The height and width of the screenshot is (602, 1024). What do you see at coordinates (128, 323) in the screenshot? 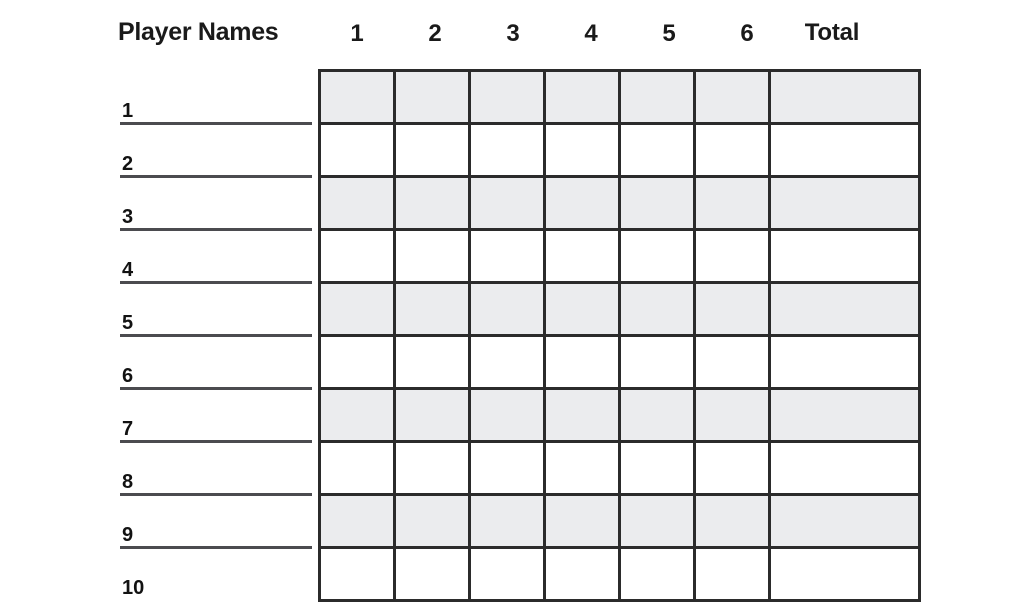
I see `player-row-number: 5` at bounding box center [128, 323].